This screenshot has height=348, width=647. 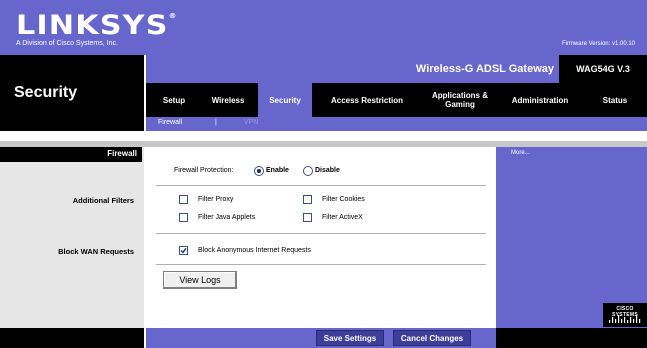 What do you see at coordinates (200, 280) in the screenshot?
I see `view-logs-button: View Logs` at bounding box center [200, 280].